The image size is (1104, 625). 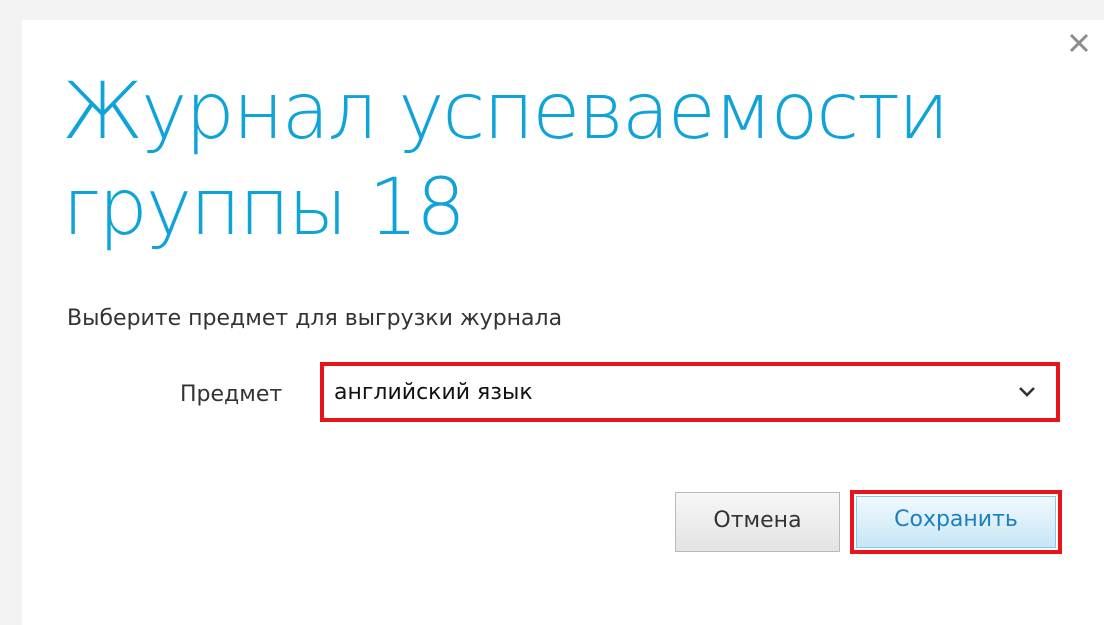 I want to click on close-button, so click(x=1079, y=43).